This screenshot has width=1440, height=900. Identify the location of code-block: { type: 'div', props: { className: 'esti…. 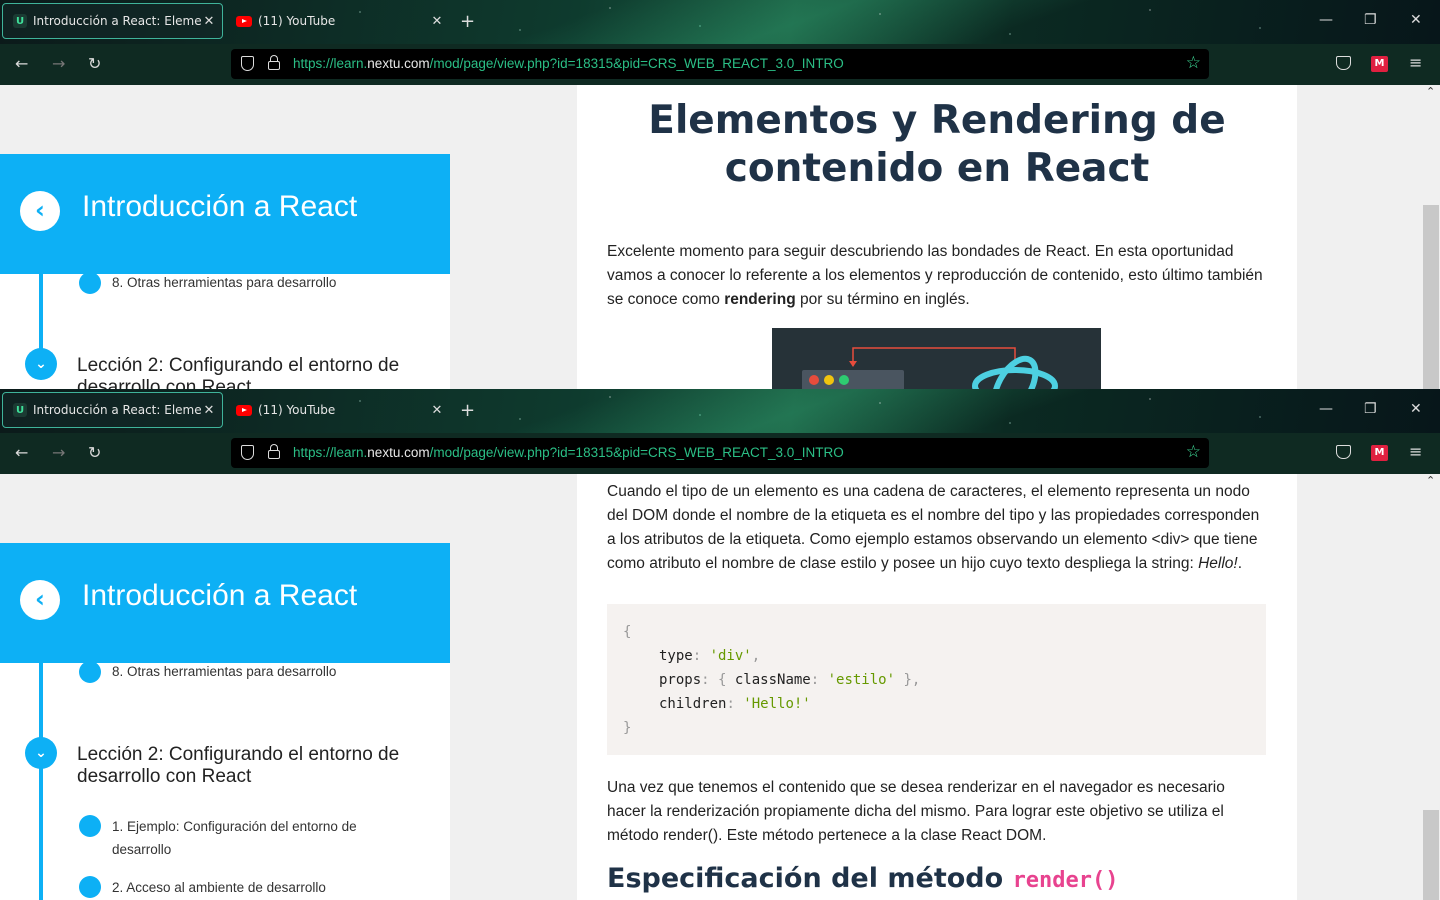
(936, 679).